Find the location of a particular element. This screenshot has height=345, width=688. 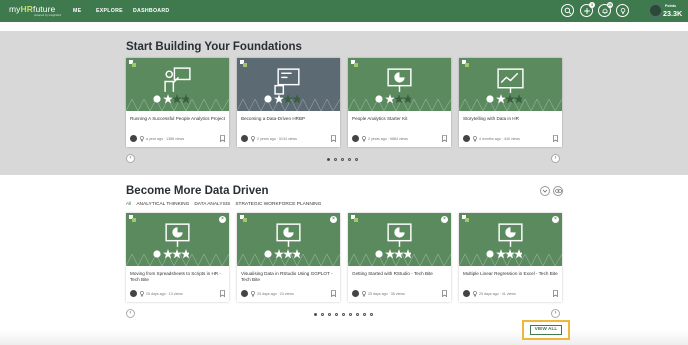

card-meta: 25 days ago · 24 views is located at coordinates (288, 294).